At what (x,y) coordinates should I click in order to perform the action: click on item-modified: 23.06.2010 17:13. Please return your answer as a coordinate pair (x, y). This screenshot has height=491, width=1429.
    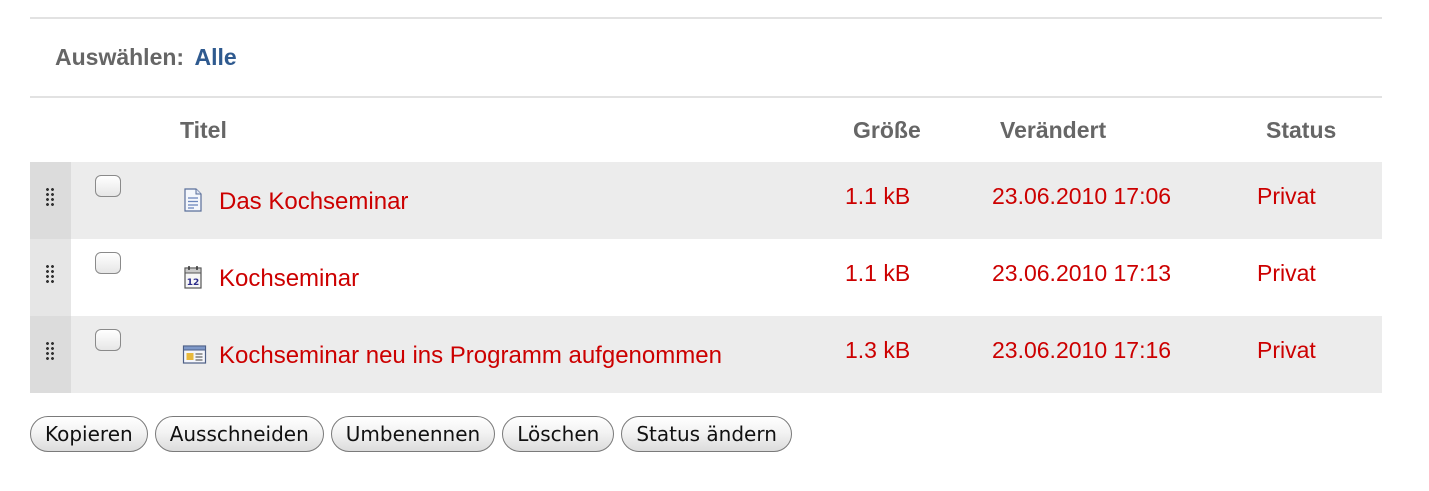
    Looking at the image, I should click on (1082, 273).